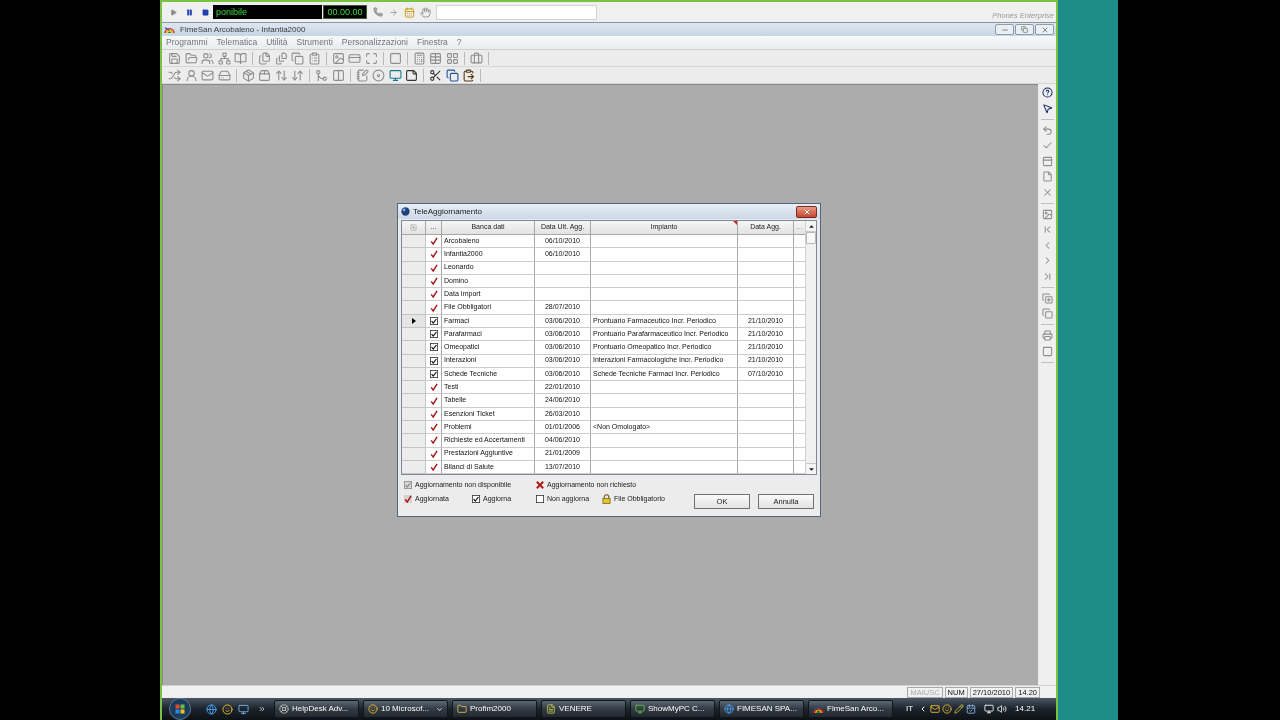  I want to click on menu-item: Telematica, so click(237, 42).